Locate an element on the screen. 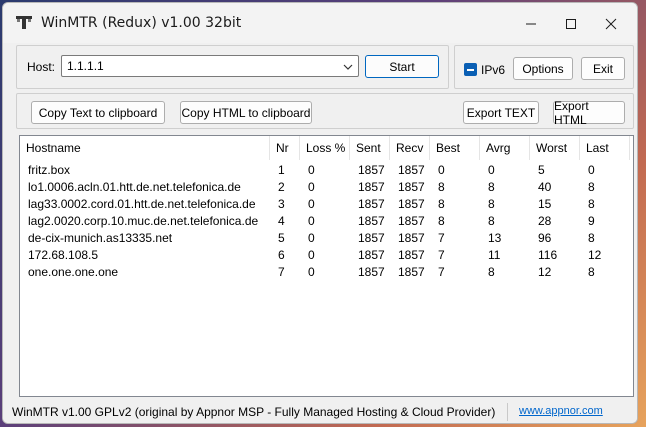  close-icon is located at coordinates (611, 24).